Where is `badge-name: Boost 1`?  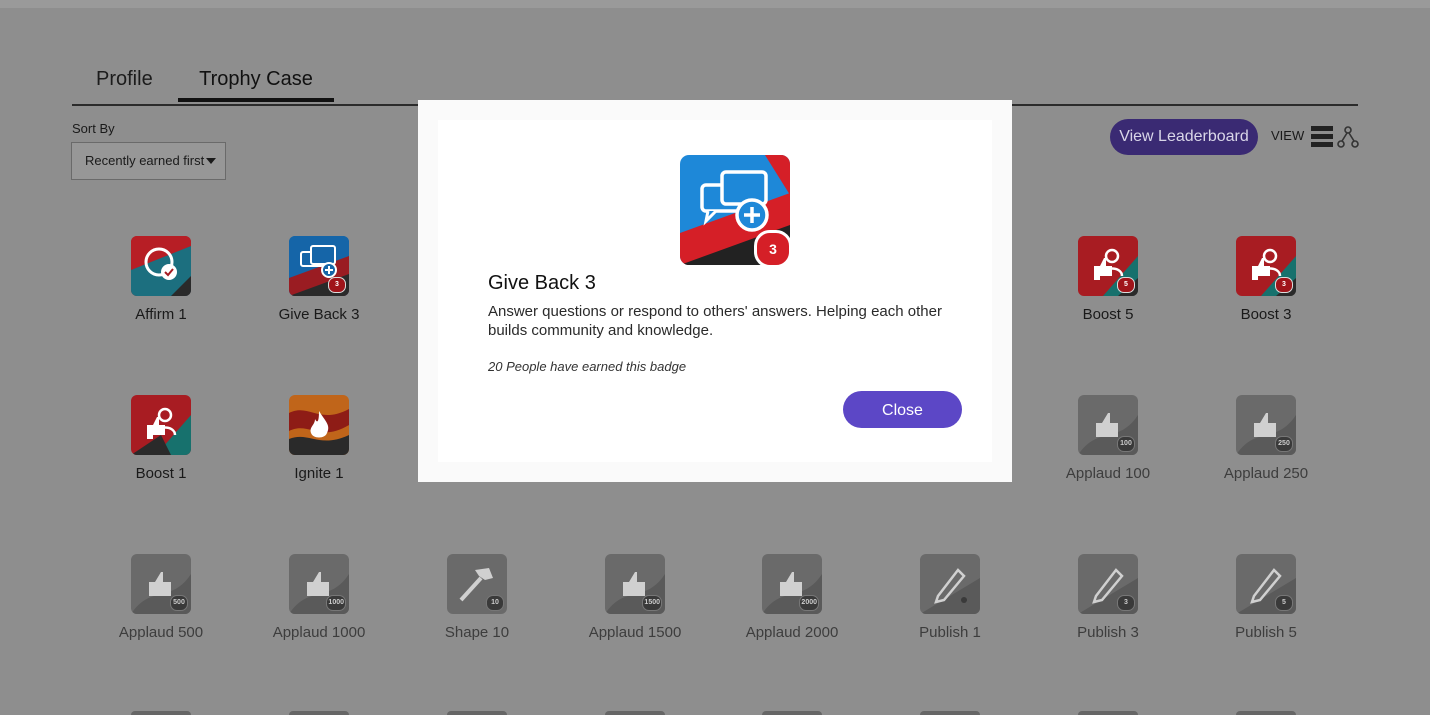
badge-name: Boost 1 is located at coordinates (161, 473).